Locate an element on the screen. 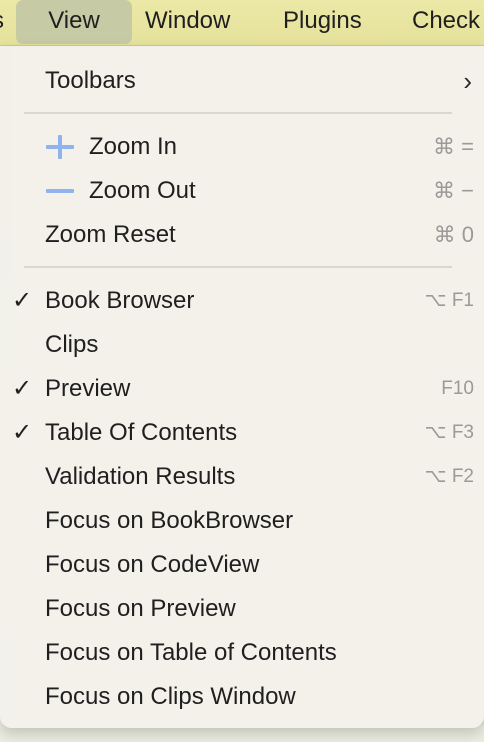 The width and height of the screenshot is (484, 742). menu-item-zoom-out: Zoom Out ⌘ − is located at coordinates (242, 191).